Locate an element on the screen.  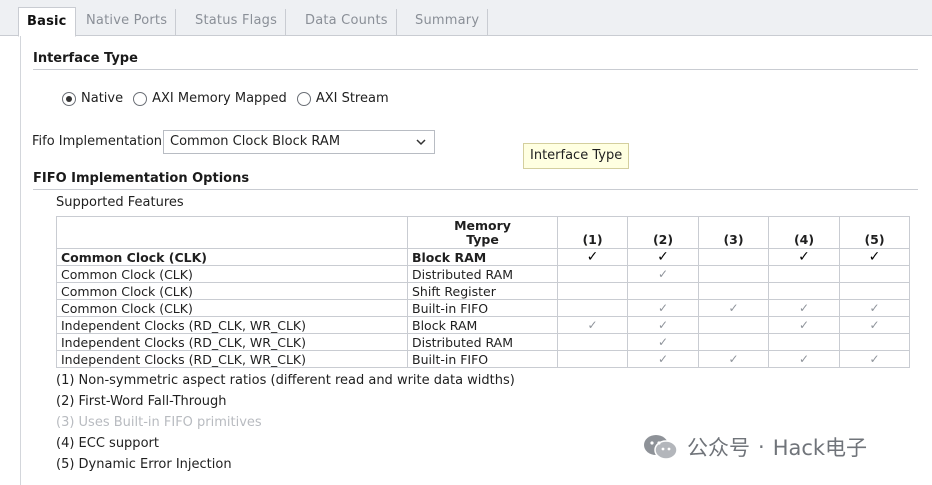
feature-column-header: (2) is located at coordinates (663, 232).